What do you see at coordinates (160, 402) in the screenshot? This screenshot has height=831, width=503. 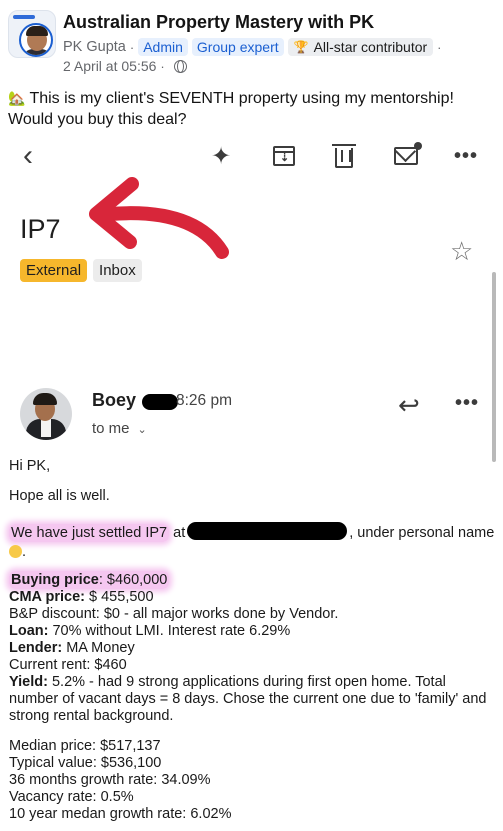 I see `redacted-sender-email` at bounding box center [160, 402].